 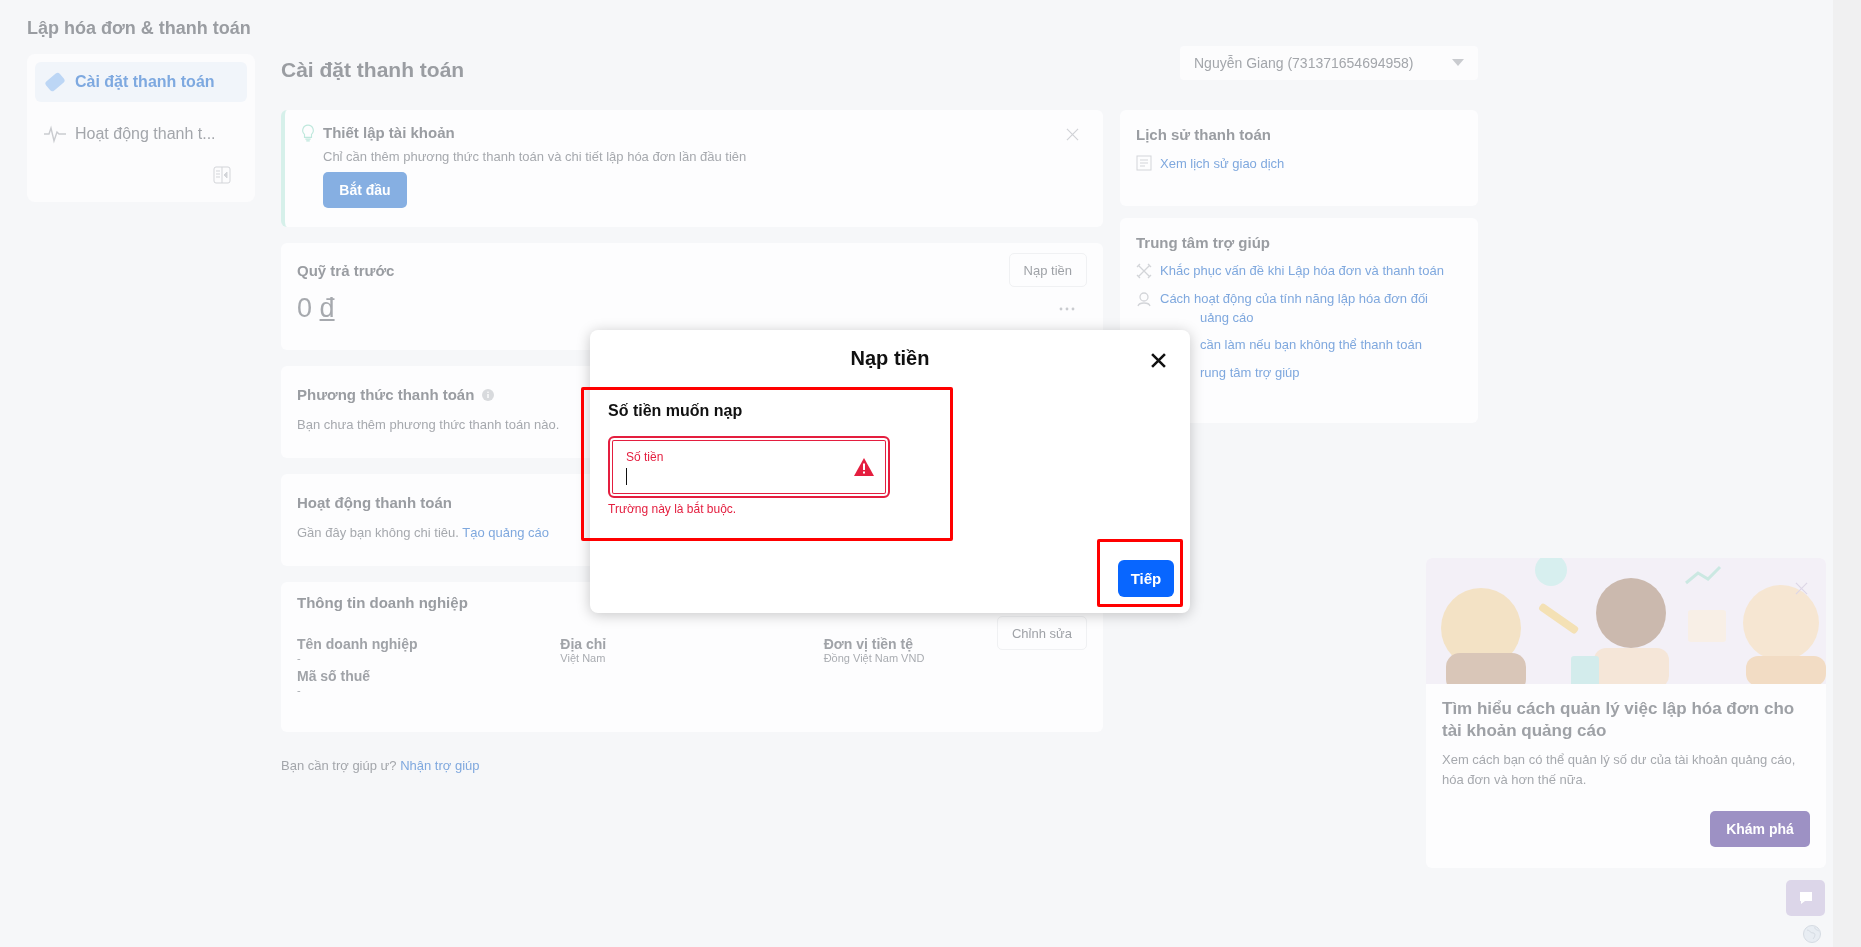 What do you see at coordinates (890, 358) in the screenshot?
I see `dialog-title: Nạp tiền` at bounding box center [890, 358].